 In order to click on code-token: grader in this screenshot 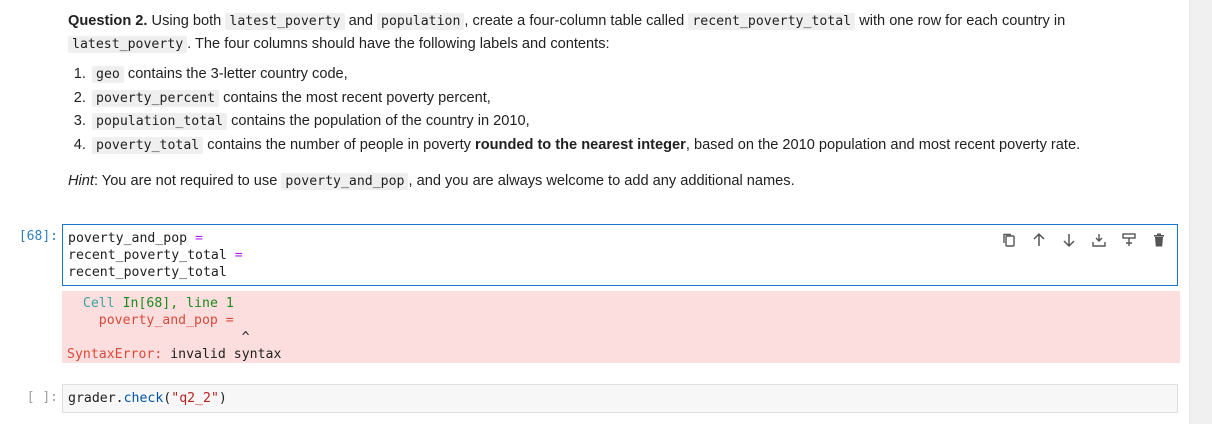, I will do `click(92, 398)`.